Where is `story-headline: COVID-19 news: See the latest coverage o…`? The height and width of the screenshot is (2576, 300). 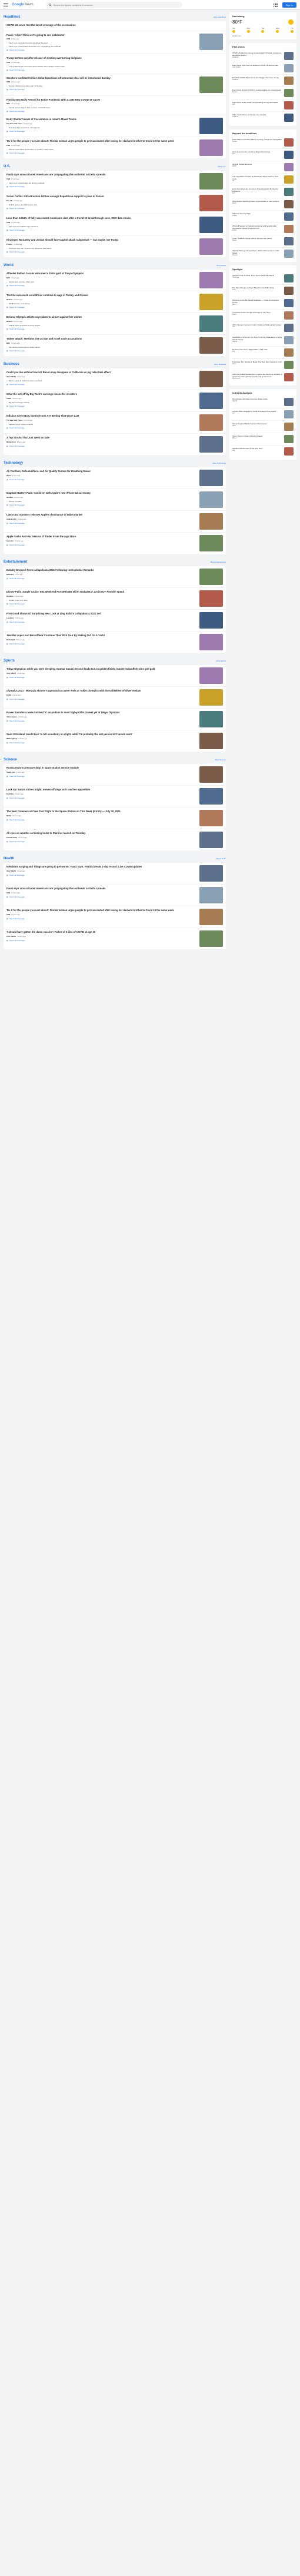
story-headline: COVID-19 news: See the latest coverage o… is located at coordinates (115, 25).